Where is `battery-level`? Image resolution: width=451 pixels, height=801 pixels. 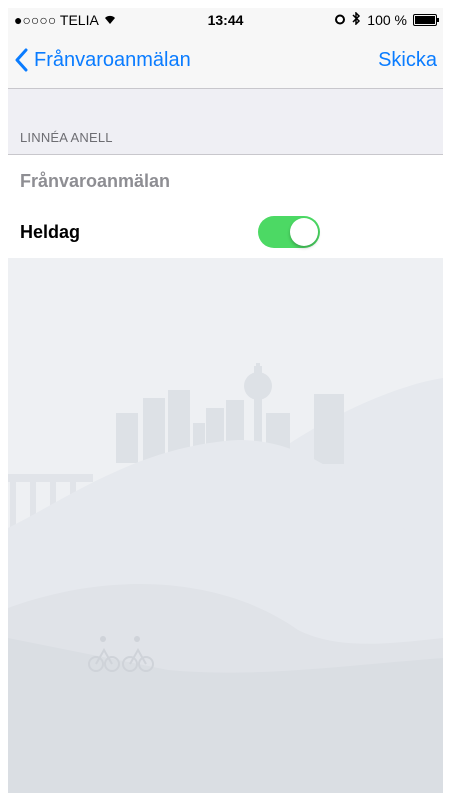 battery-level is located at coordinates (425, 20).